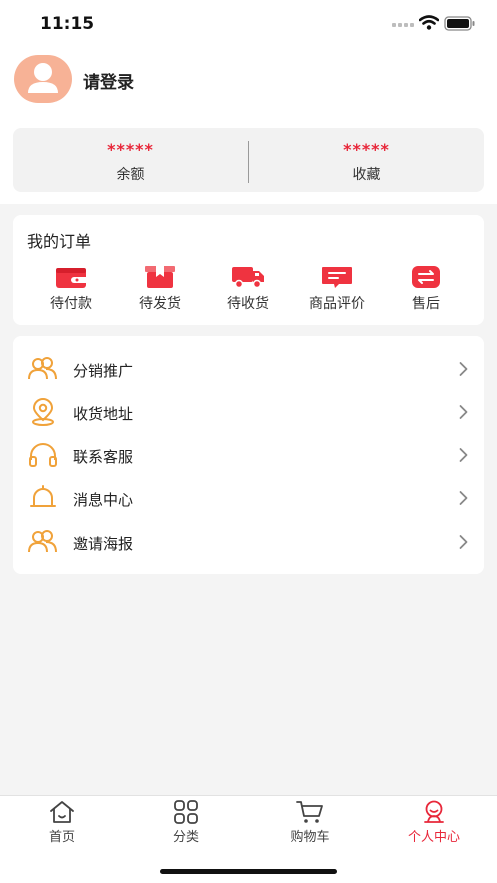 The height and width of the screenshot is (883, 497). What do you see at coordinates (43, 455) in the screenshot?
I see `headset-icon` at bounding box center [43, 455].